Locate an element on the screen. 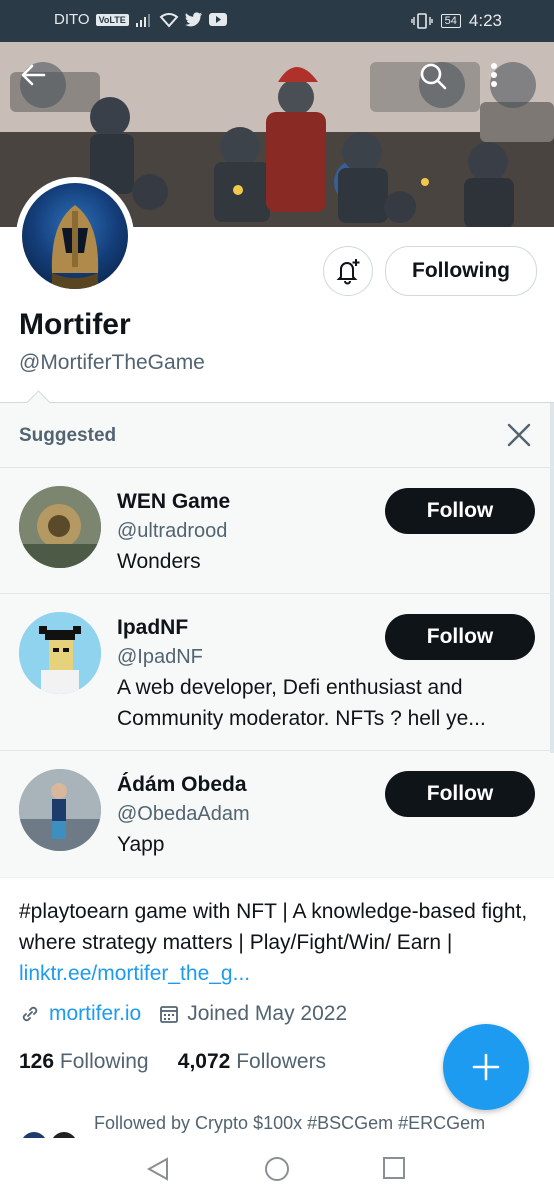  close-icon is located at coordinates (519, 435).